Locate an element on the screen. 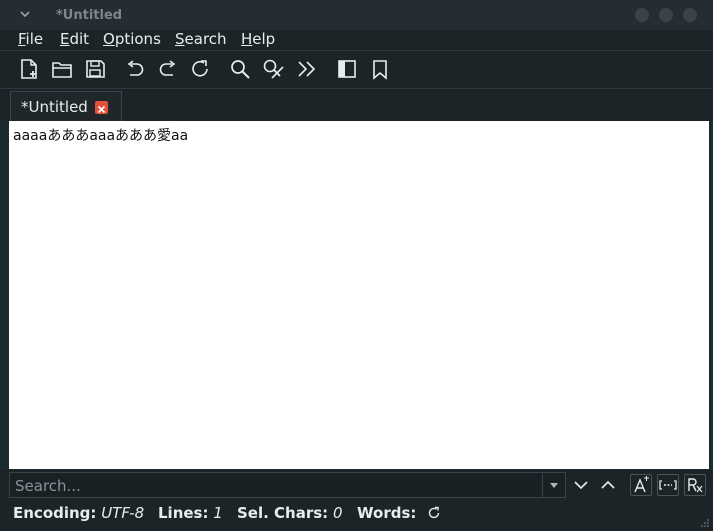  go-to-icon is located at coordinates (307, 69).